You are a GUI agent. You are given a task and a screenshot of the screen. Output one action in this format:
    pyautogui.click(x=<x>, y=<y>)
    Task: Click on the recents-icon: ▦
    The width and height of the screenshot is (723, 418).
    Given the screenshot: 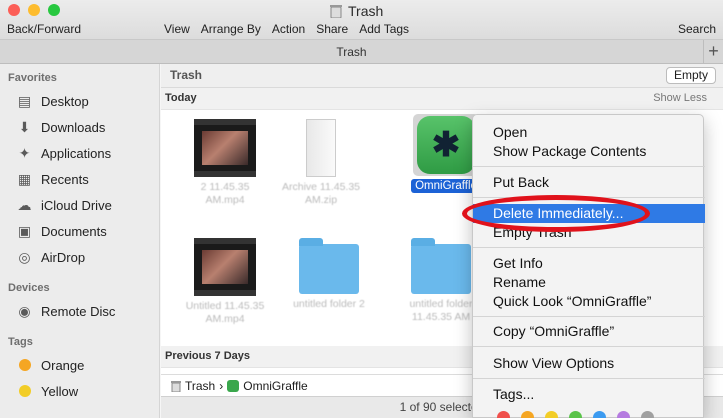 What is the action you would take?
    pyautogui.click(x=24, y=178)
    